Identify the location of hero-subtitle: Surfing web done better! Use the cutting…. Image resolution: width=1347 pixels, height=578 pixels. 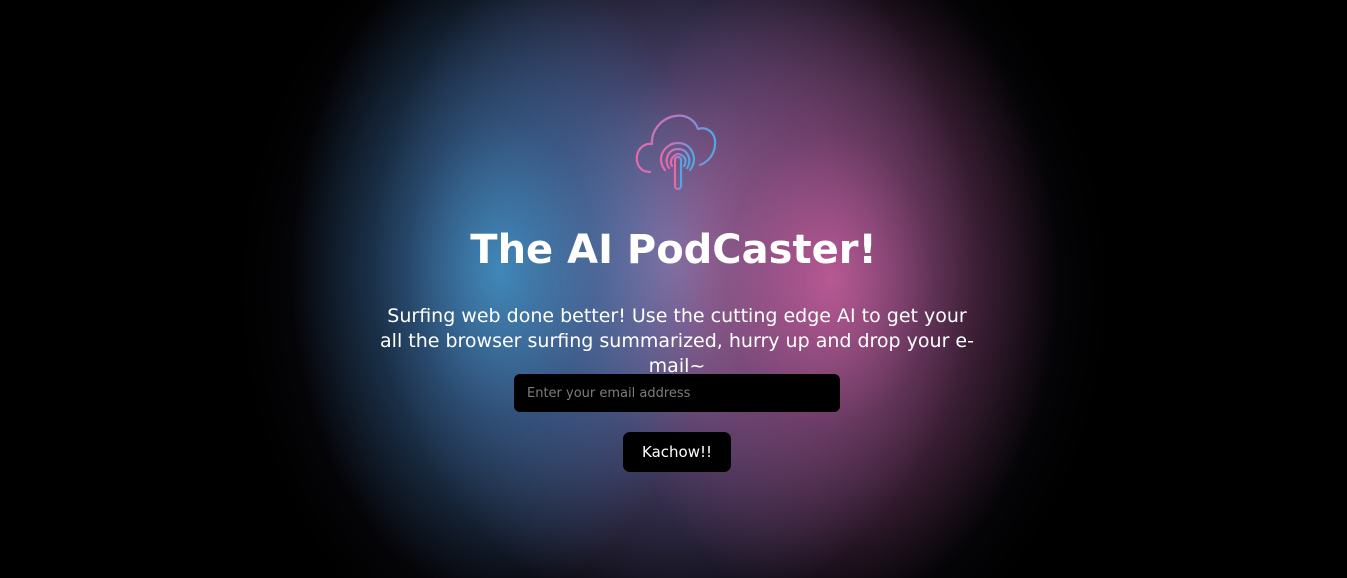
(677, 341).